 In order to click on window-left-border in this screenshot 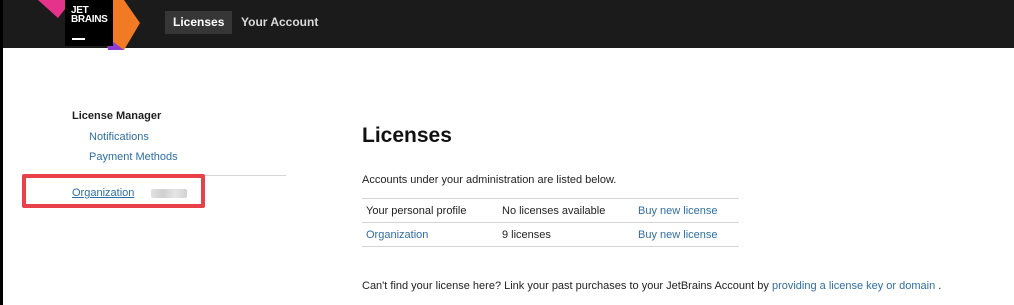, I will do `click(1, 152)`.